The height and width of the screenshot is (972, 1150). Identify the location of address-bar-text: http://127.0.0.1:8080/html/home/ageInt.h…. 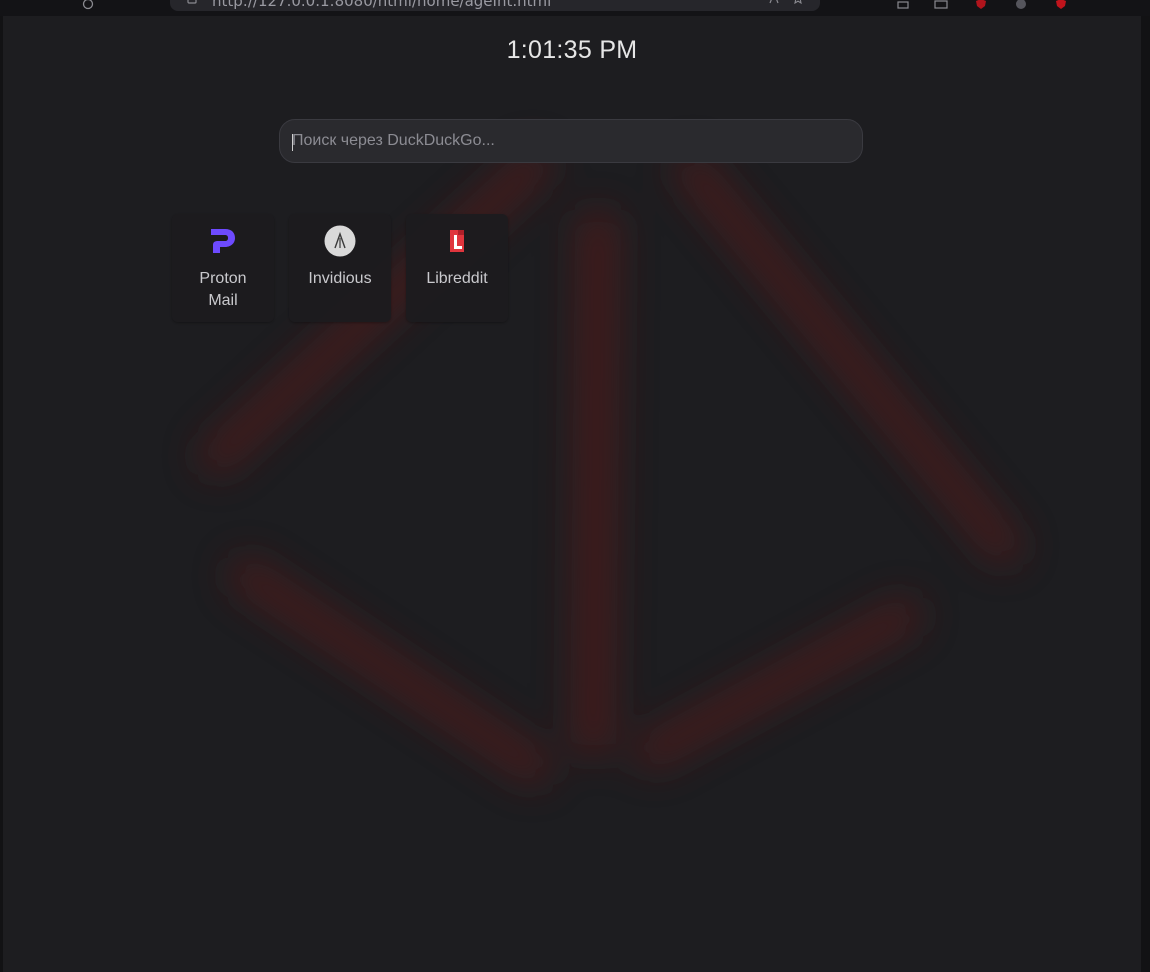
(382, 5).